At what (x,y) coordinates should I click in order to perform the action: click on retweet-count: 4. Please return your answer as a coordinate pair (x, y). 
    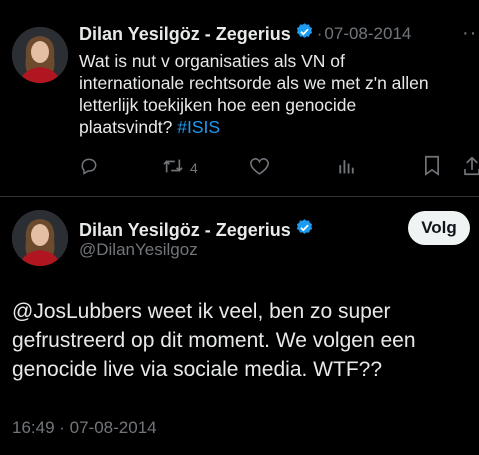
    Looking at the image, I should click on (194, 167).